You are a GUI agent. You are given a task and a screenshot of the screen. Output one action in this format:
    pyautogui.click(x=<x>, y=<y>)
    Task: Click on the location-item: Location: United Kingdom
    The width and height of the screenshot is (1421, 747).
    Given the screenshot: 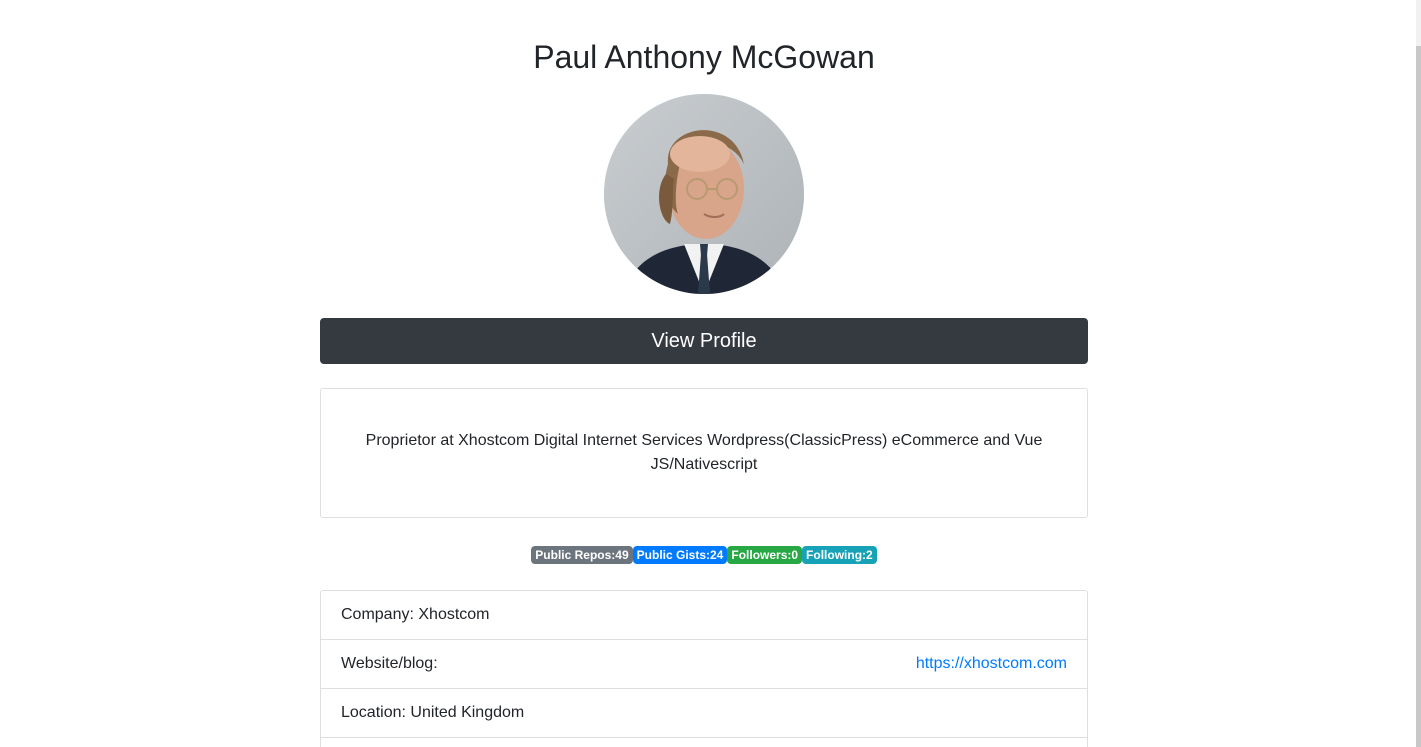 What is the action you would take?
    pyautogui.click(x=704, y=713)
    